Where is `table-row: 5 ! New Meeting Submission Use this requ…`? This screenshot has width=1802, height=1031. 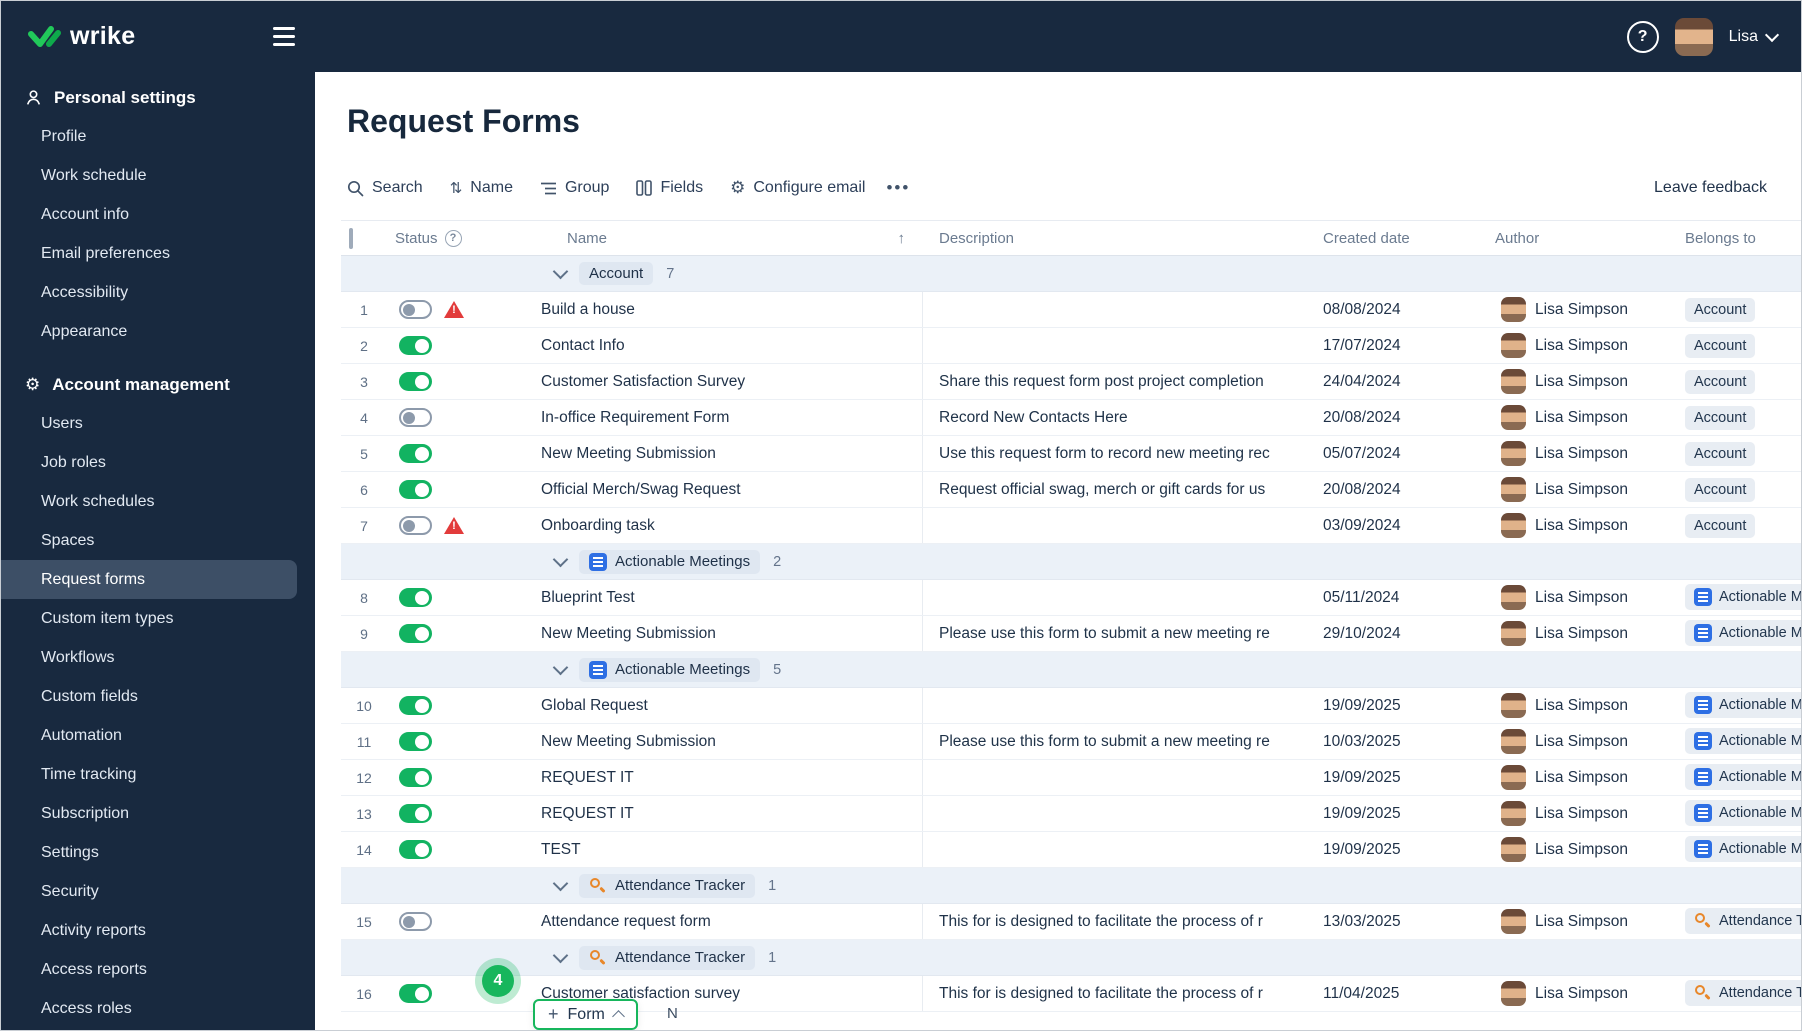 table-row: 5 ! New Meeting Submission Use this requ… is located at coordinates (1071, 454).